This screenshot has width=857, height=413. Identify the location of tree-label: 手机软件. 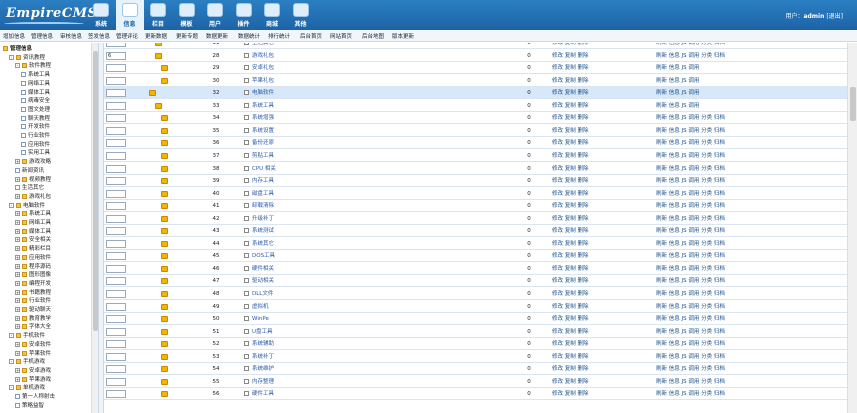
(34, 336).